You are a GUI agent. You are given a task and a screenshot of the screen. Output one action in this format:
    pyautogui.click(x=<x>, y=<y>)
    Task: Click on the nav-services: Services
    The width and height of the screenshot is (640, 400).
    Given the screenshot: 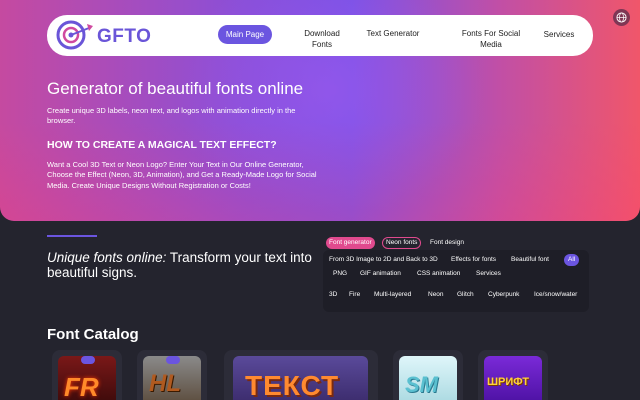 What is the action you would take?
    pyautogui.click(x=559, y=34)
    